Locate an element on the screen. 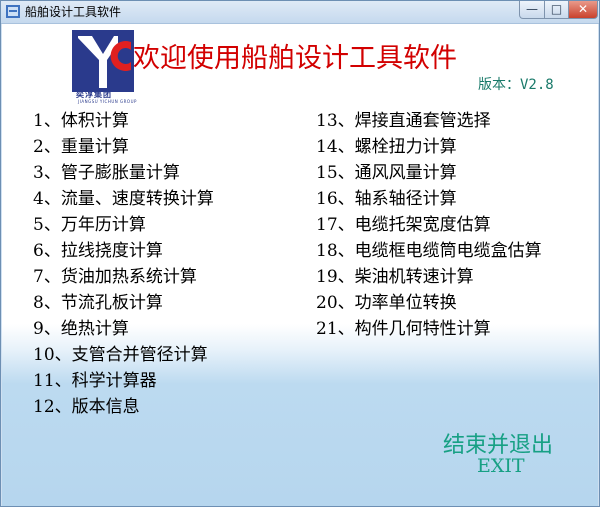 Image resolution: width=600 pixels, height=507 pixels. menu-item-power-units: 20、功率单位转换 is located at coordinates (386, 303).